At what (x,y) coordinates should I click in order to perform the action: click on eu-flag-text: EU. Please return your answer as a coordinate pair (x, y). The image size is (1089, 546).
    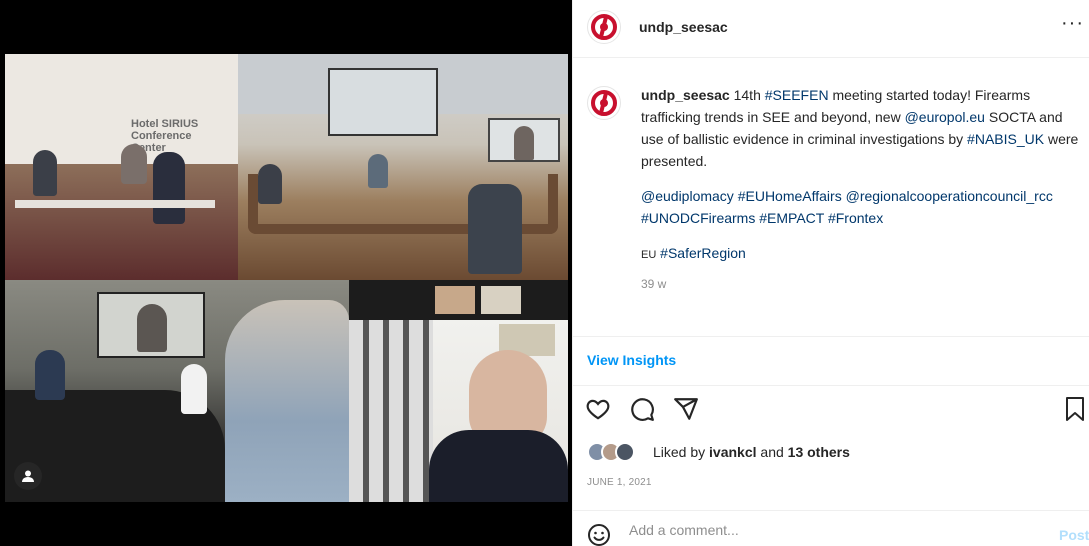
    Looking at the image, I should click on (649, 255).